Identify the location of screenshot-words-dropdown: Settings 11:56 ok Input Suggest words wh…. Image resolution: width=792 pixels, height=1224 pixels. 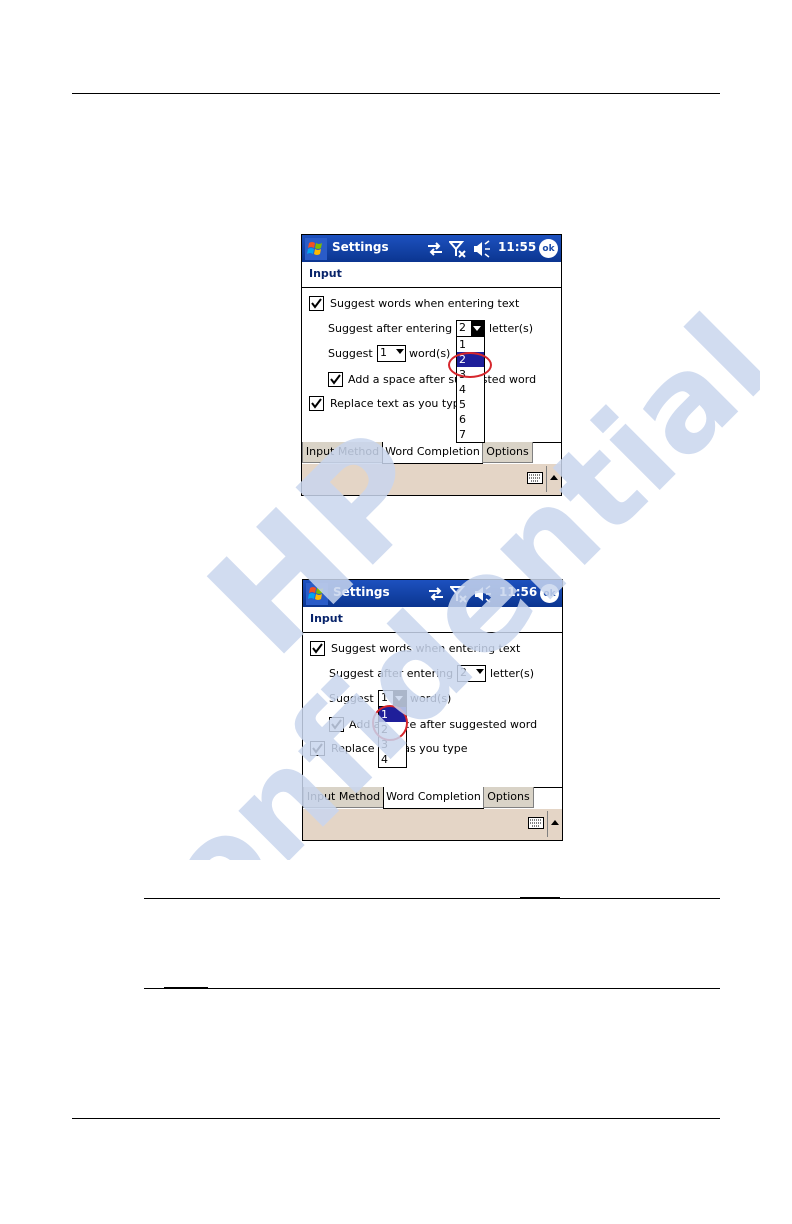
(432, 710).